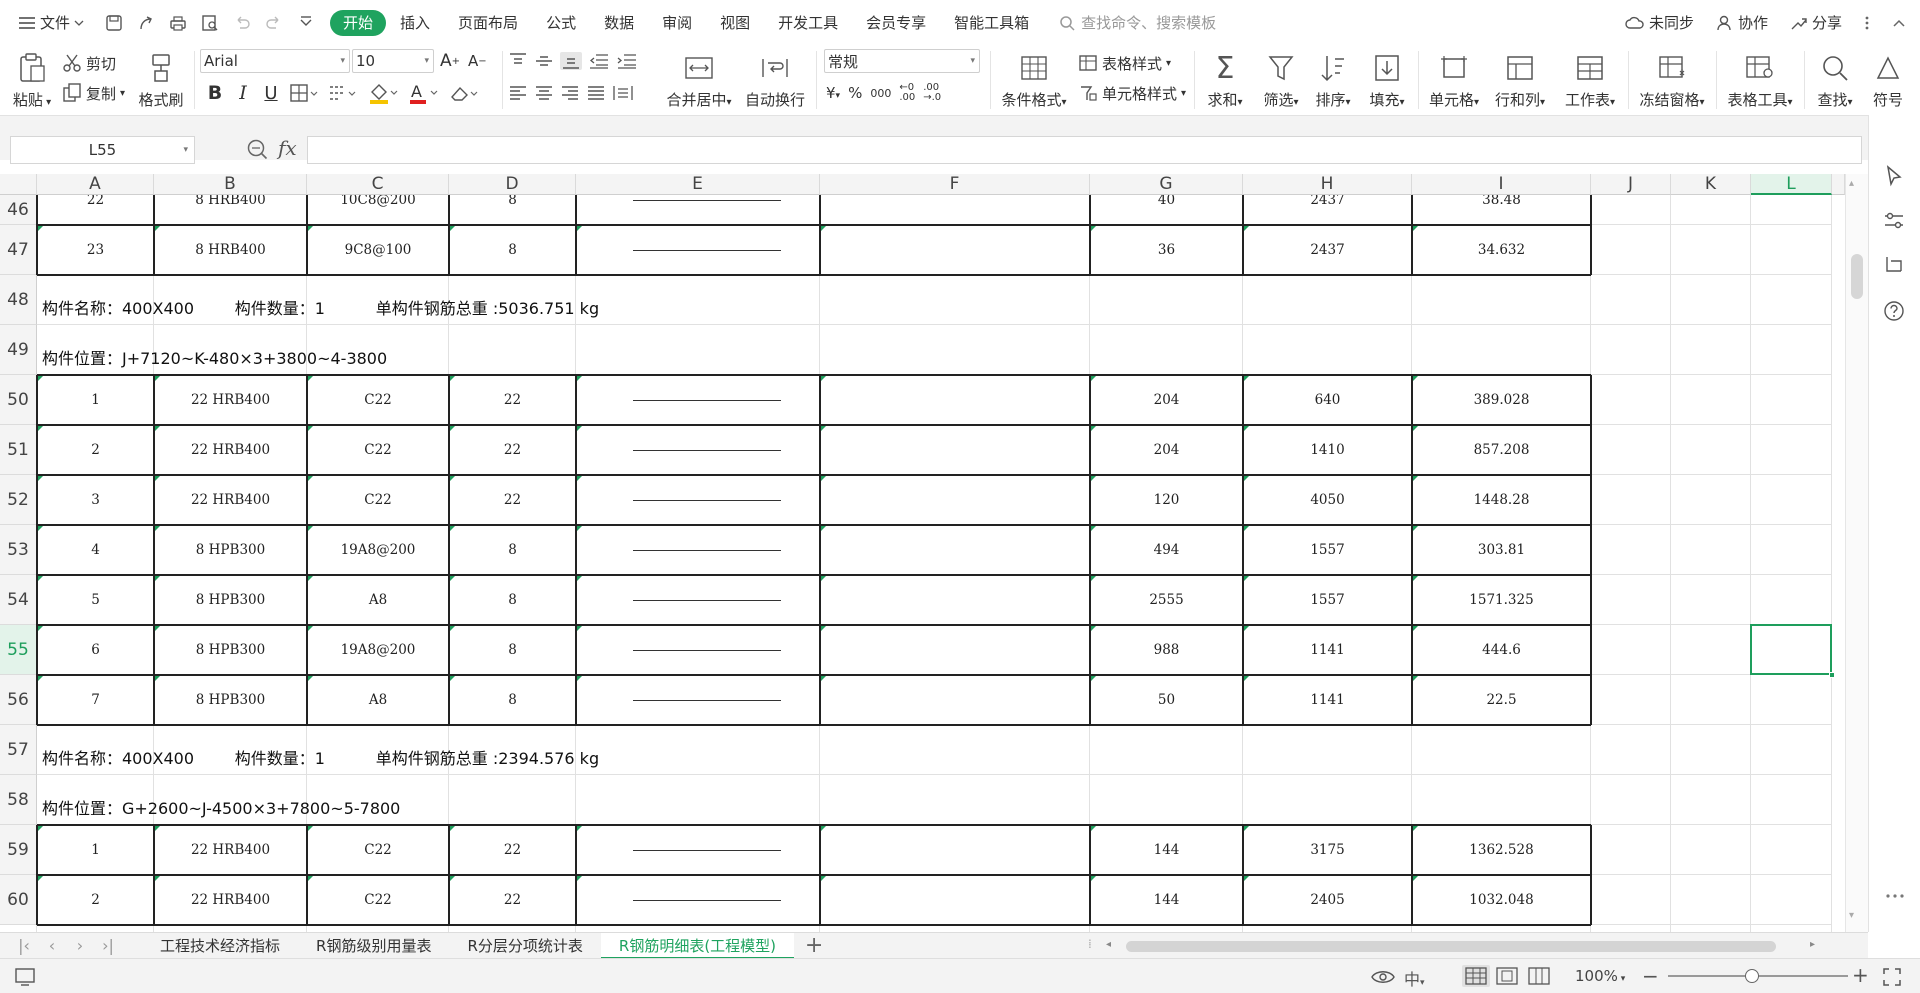 The height and width of the screenshot is (993, 1920). What do you see at coordinates (1501, 700) in the screenshot?
I see `table-cell: 22.5` at bounding box center [1501, 700].